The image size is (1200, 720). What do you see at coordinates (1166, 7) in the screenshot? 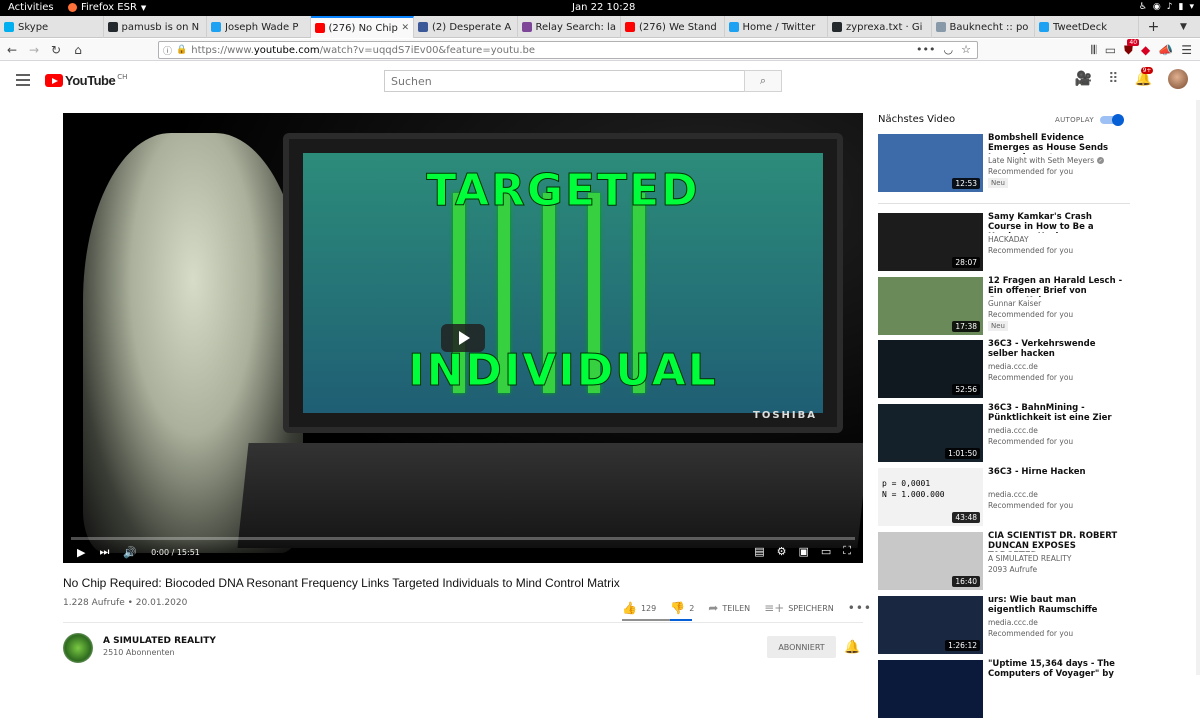
I see `system-tray: ♿ ◉ ♪ ▮ ▾` at bounding box center [1166, 7].